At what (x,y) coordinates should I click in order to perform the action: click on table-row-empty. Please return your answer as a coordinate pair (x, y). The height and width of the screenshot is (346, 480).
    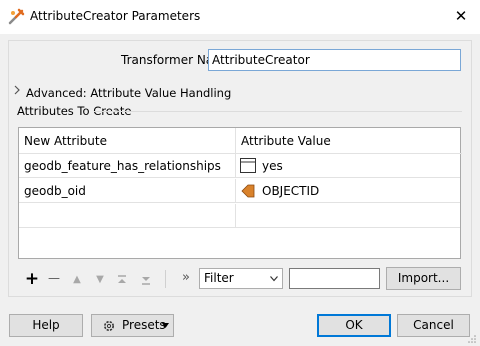
    Looking at the image, I should click on (239, 216).